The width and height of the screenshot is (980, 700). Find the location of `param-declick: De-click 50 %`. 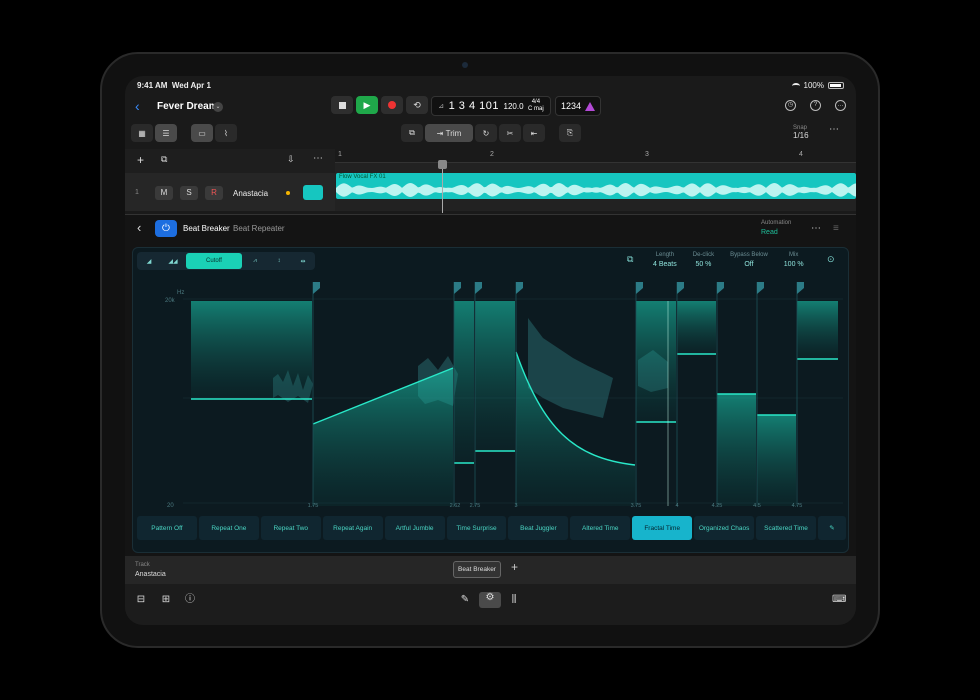

param-declick: De-click 50 % is located at coordinates (703, 260).